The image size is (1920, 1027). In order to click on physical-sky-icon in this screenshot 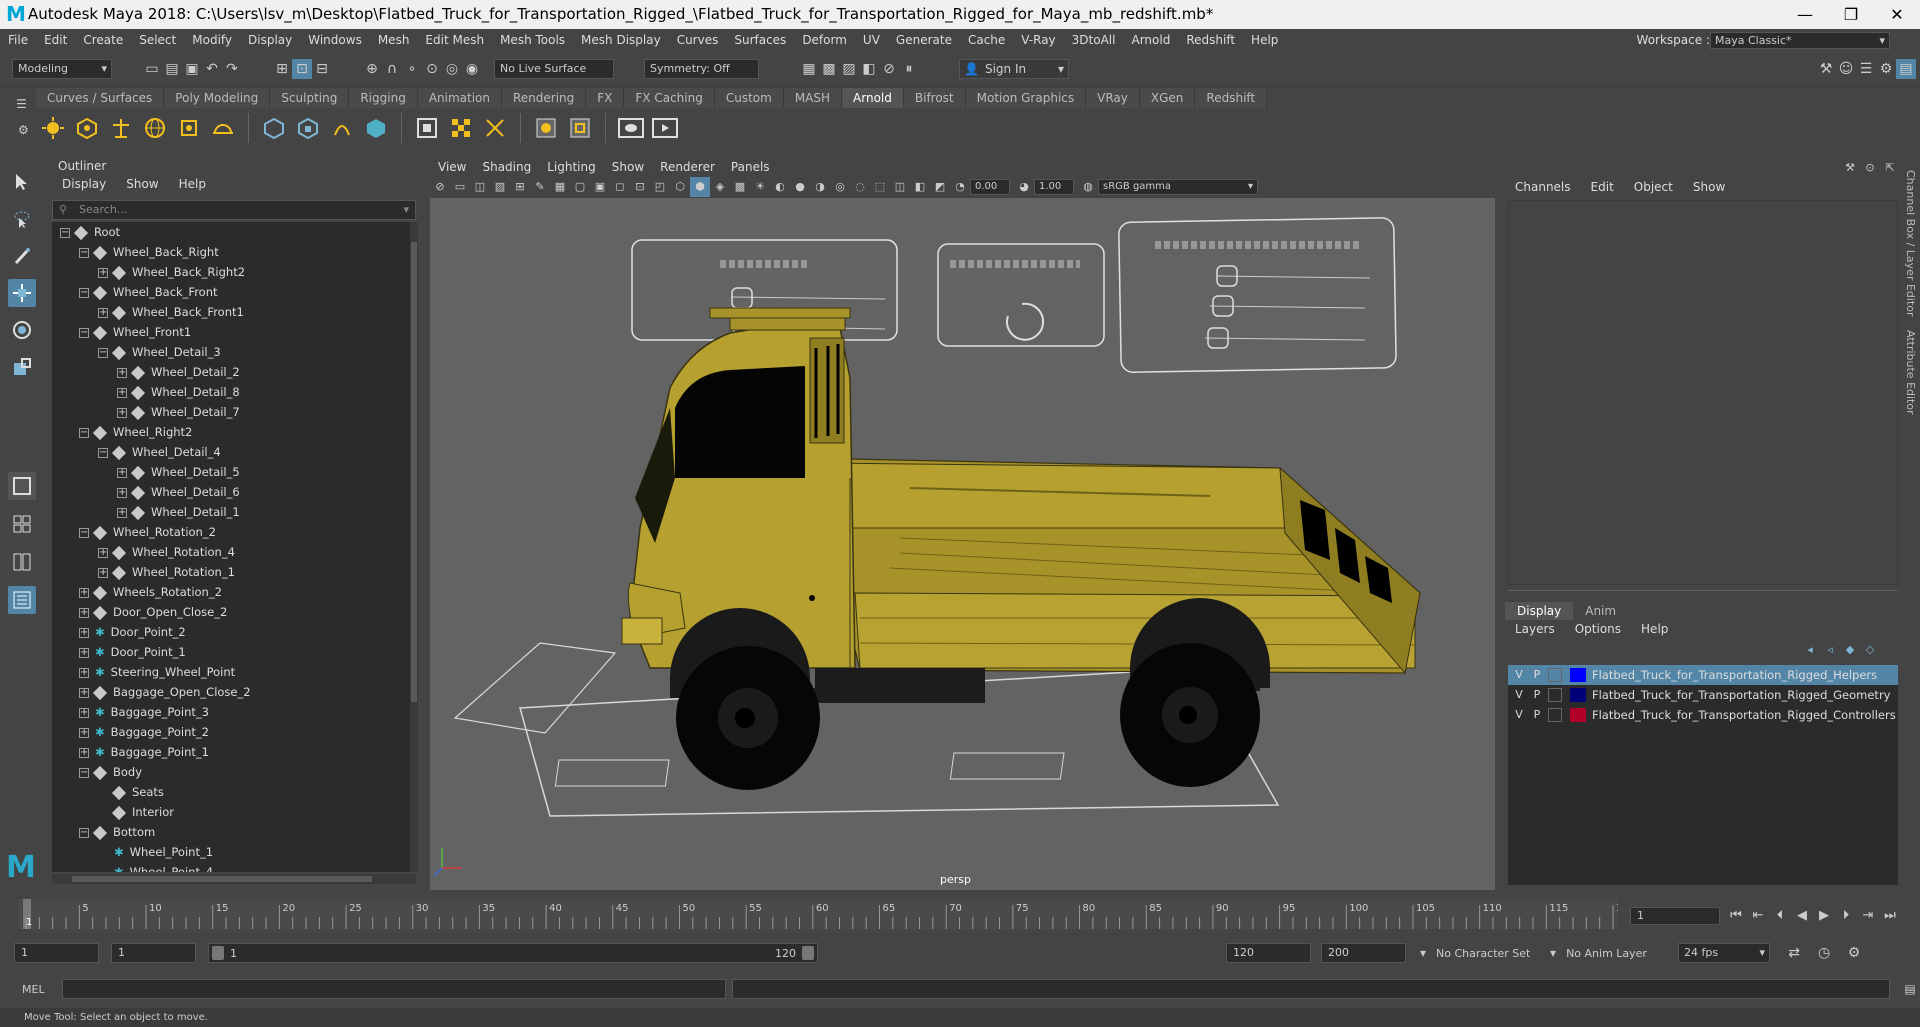, I will do `click(223, 128)`.